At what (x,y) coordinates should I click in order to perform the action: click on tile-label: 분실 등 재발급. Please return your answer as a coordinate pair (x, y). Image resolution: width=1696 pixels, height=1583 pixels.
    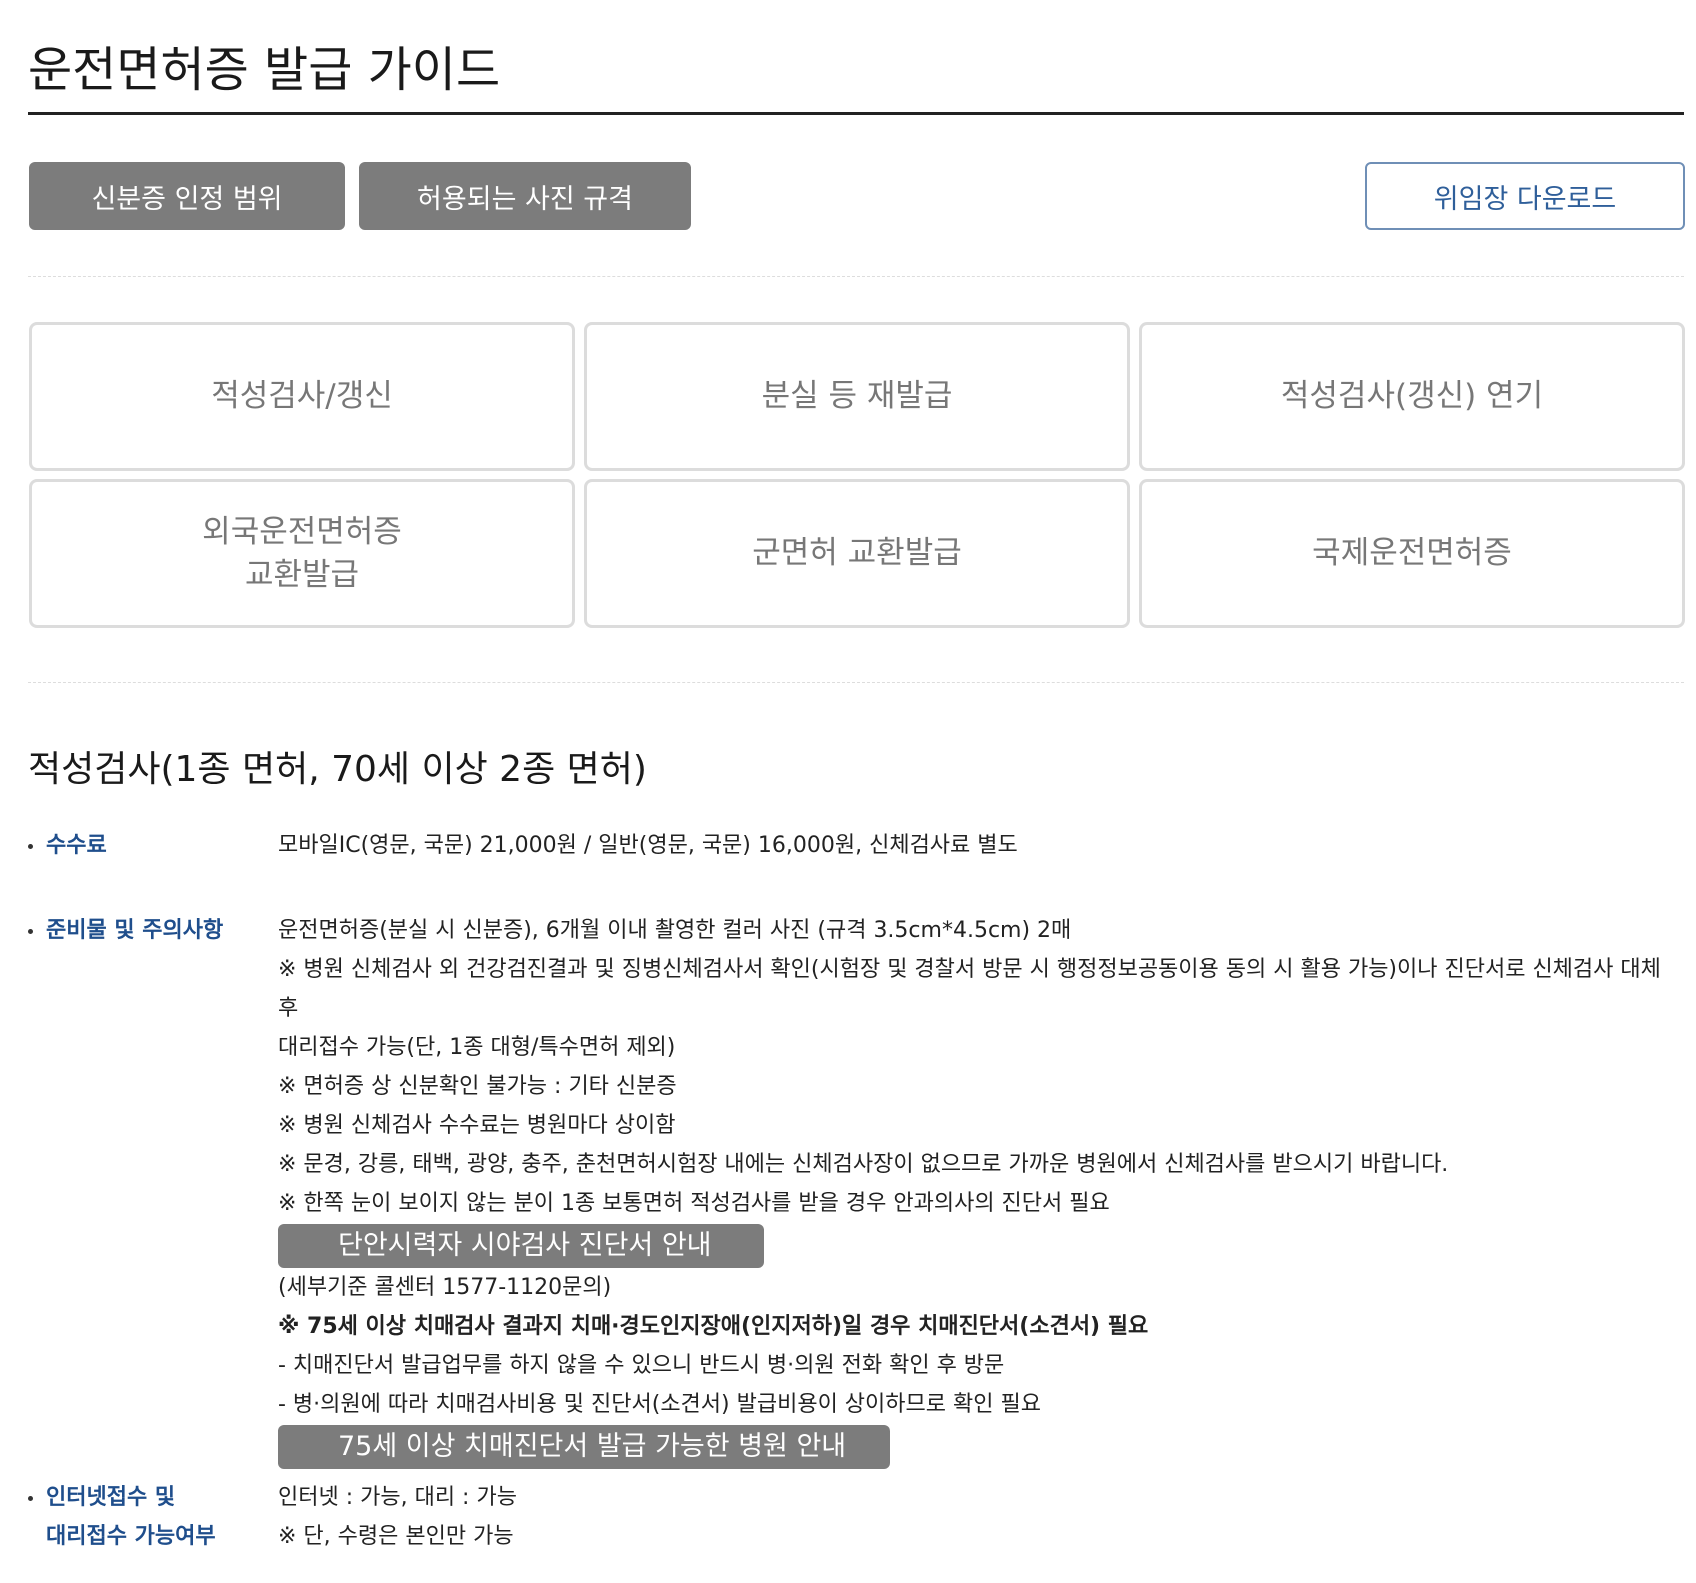
    Looking at the image, I should click on (857, 396).